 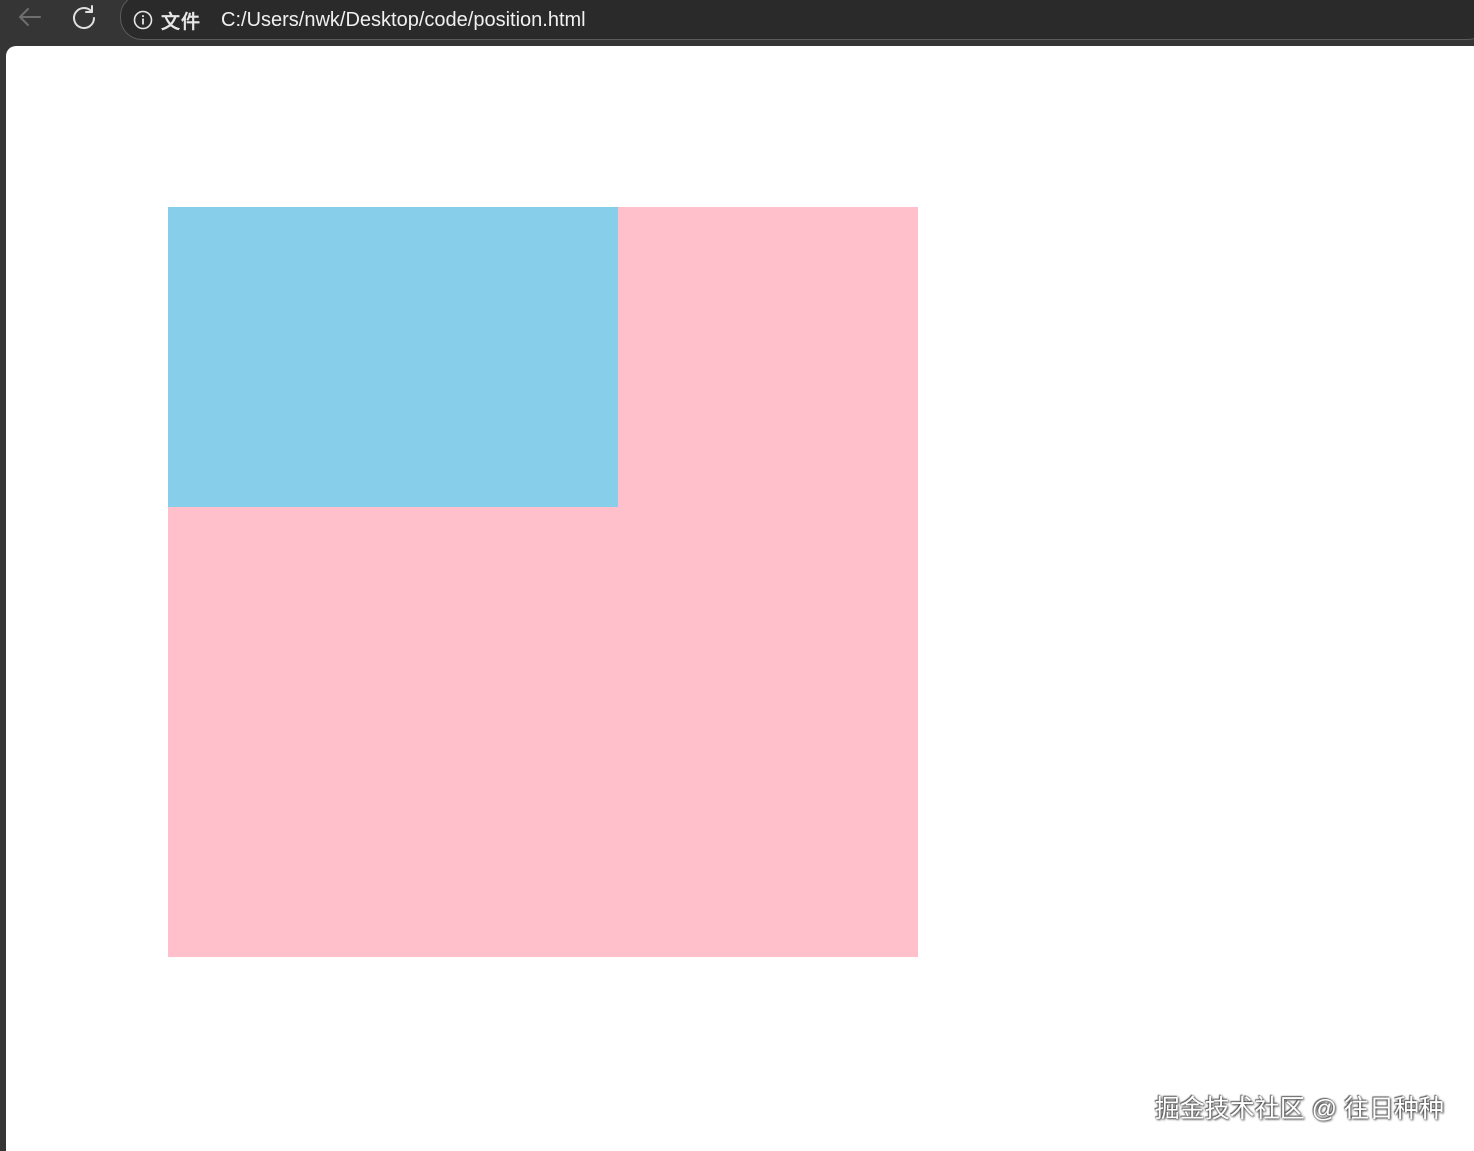 What do you see at coordinates (143, 20) in the screenshot?
I see `info-icon` at bounding box center [143, 20].